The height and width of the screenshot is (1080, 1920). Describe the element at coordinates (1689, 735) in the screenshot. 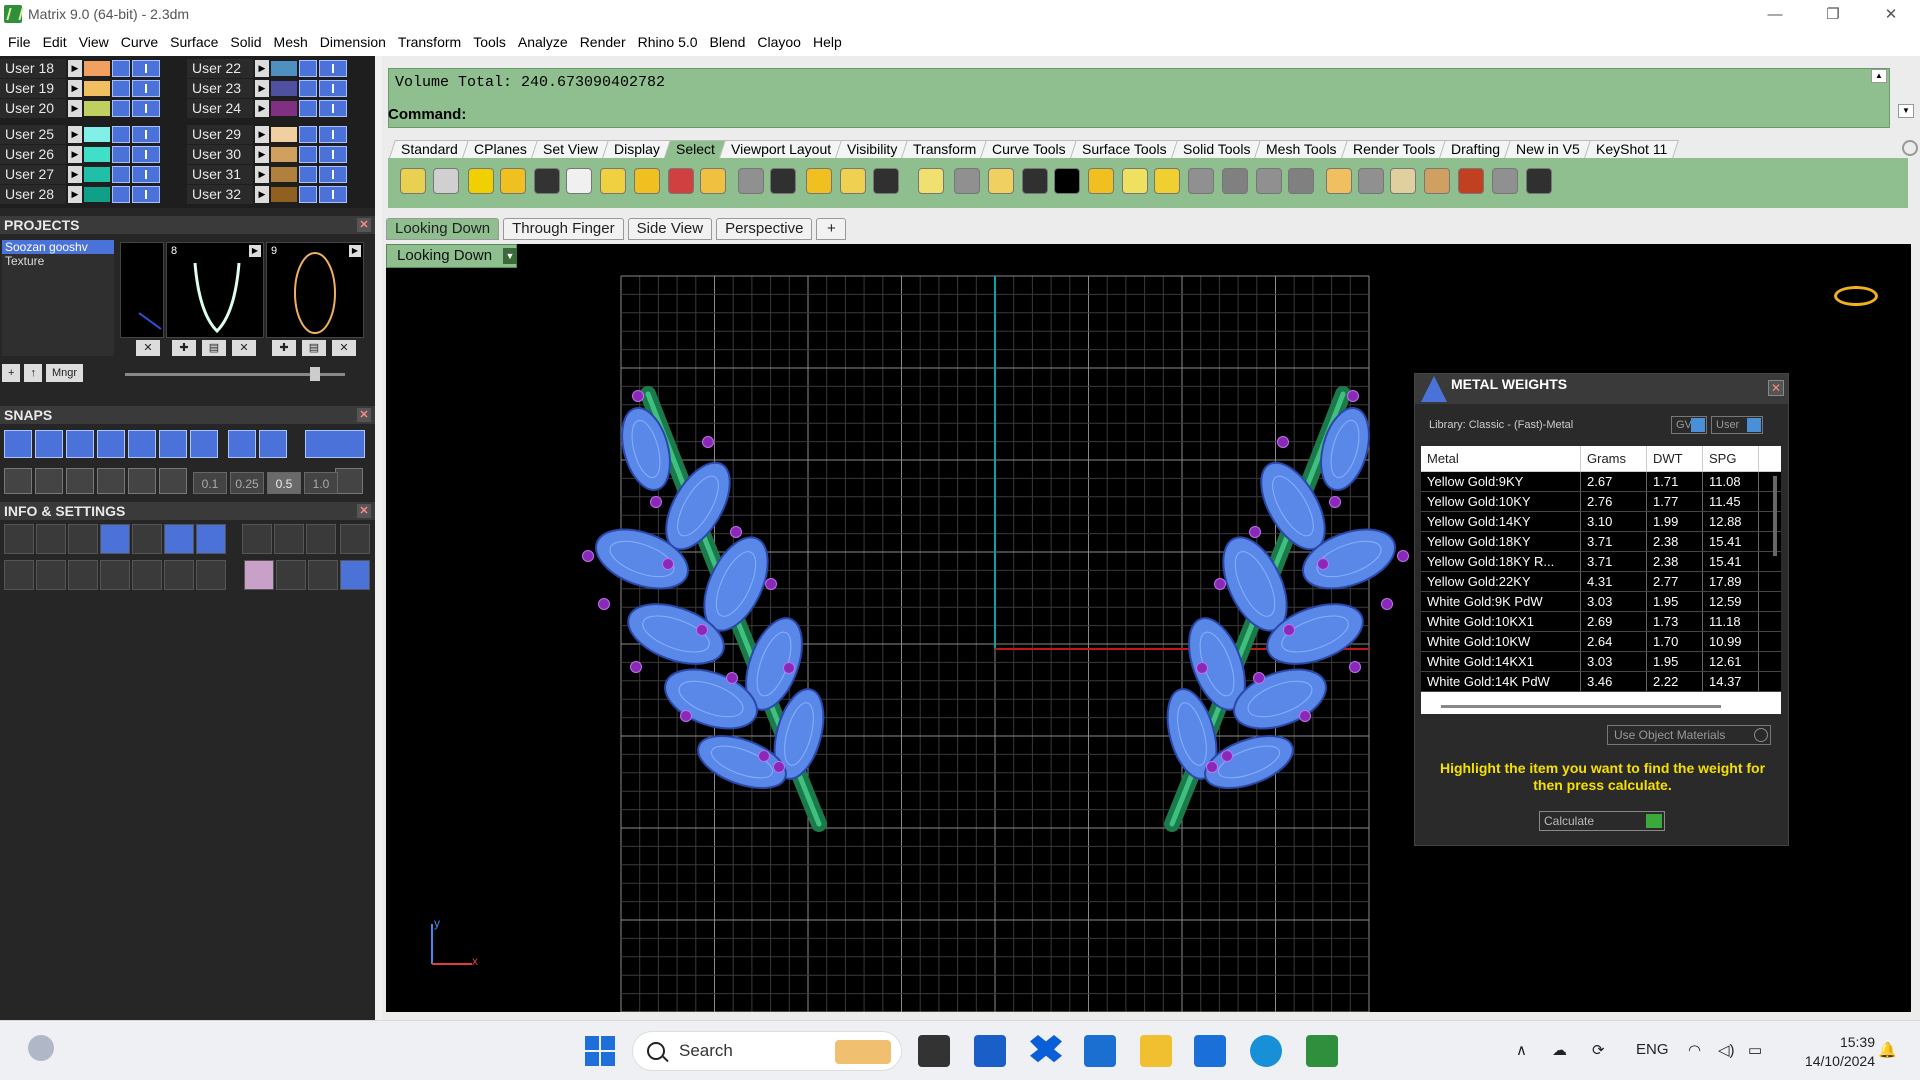

I see `use-object-materials: Use Object Materials` at that location.